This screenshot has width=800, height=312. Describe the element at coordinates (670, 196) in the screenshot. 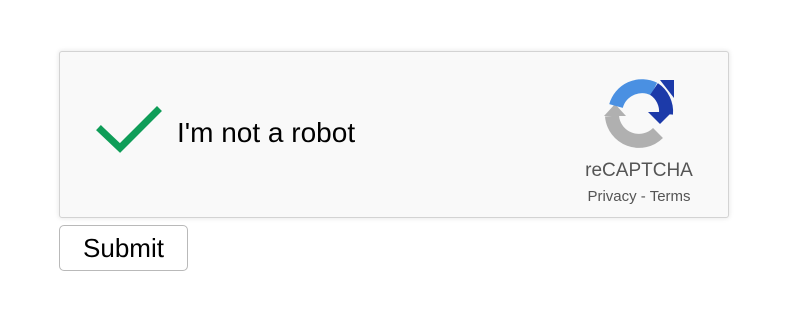

I see `terms-link: Terms` at that location.